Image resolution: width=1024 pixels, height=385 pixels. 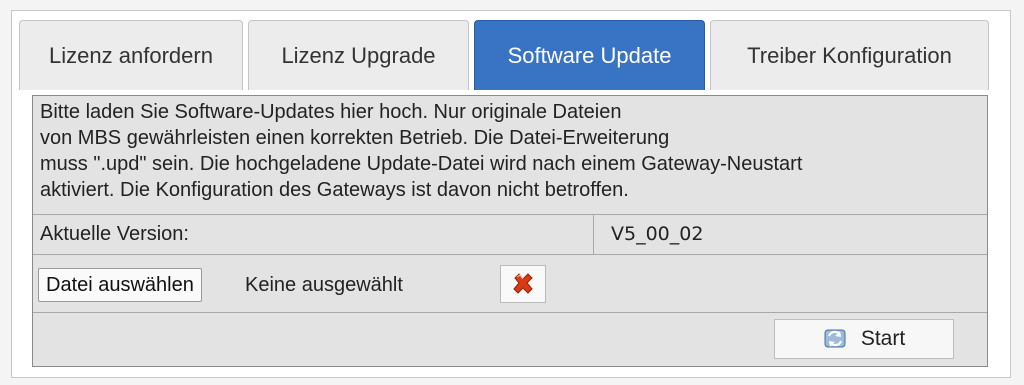 What do you see at coordinates (657, 234) in the screenshot?
I see `version-value: V5_00_02` at bounding box center [657, 234].